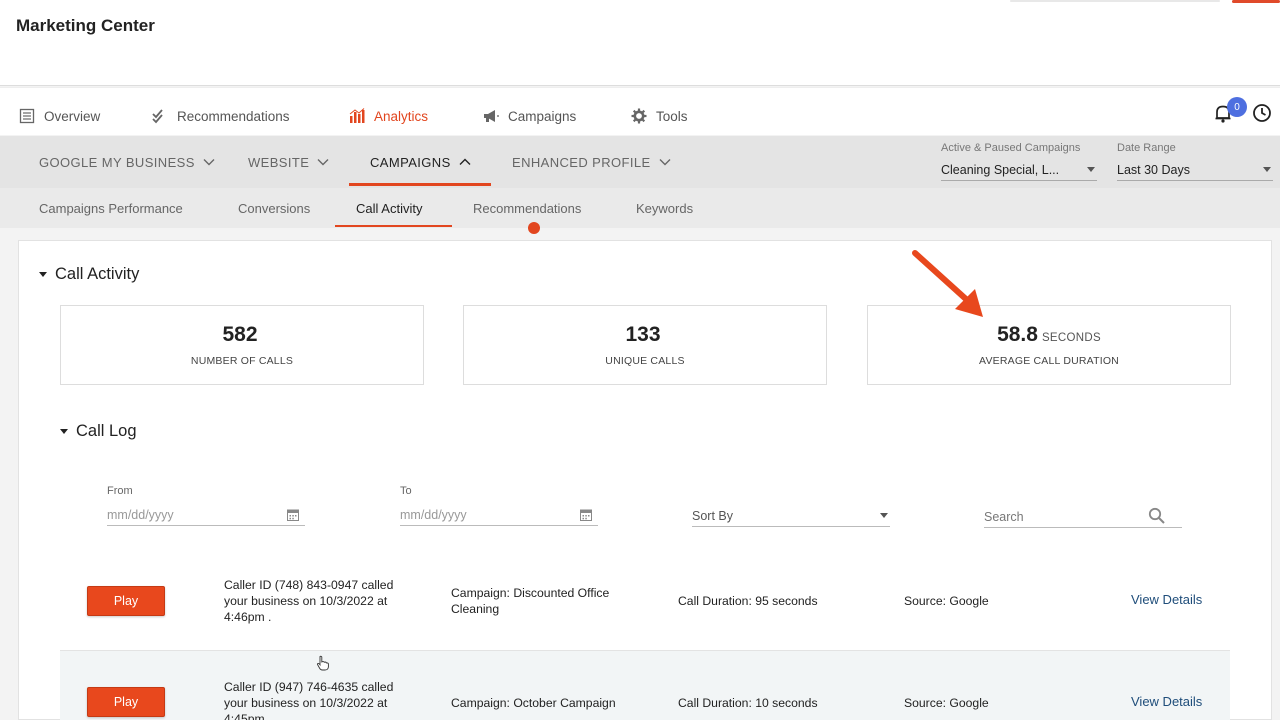 The image size is (1280, 720). I want to click on subnav-enhanced-profile: ENHANCED PROFILE, so click(591, 162).